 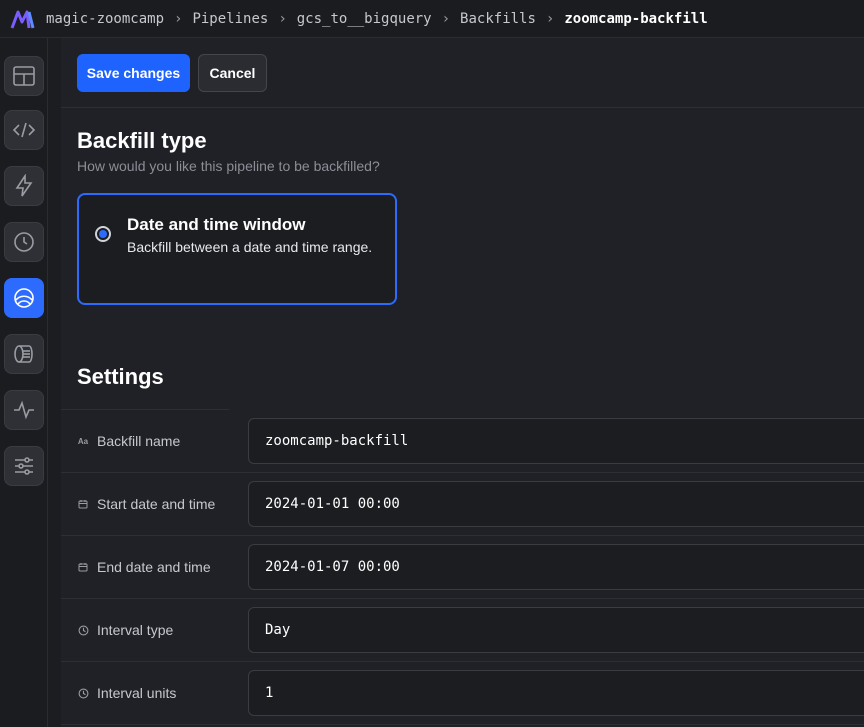 I want to click on mage-logo-icon, so click(x=23, y=19).